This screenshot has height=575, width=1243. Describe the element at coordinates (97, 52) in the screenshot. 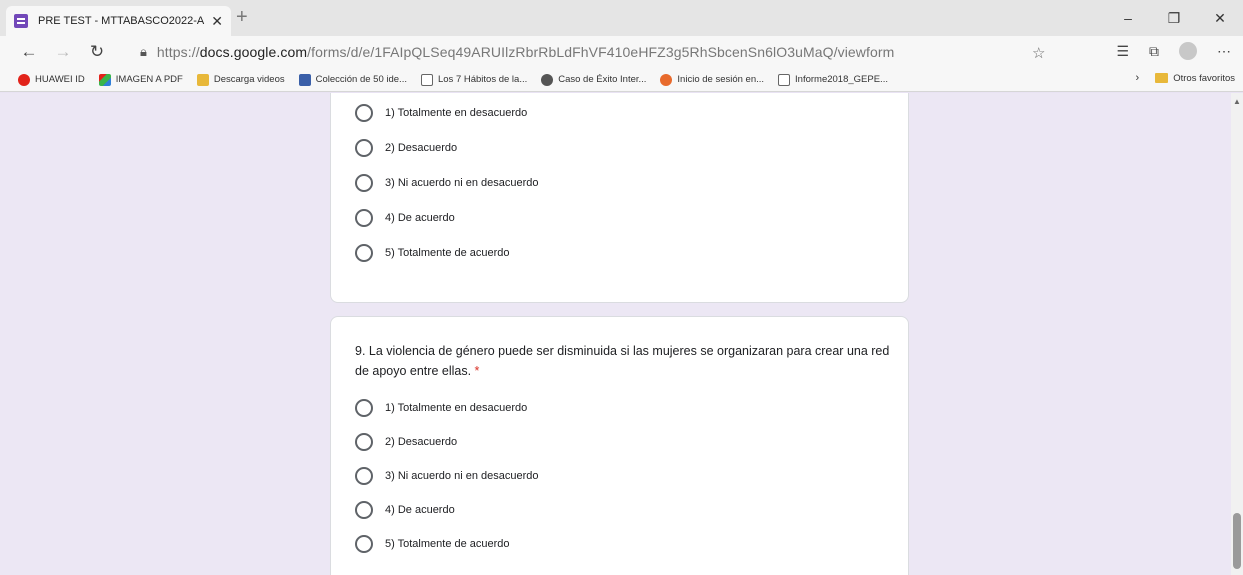

I see `refresh-icon: ↻` at that location.